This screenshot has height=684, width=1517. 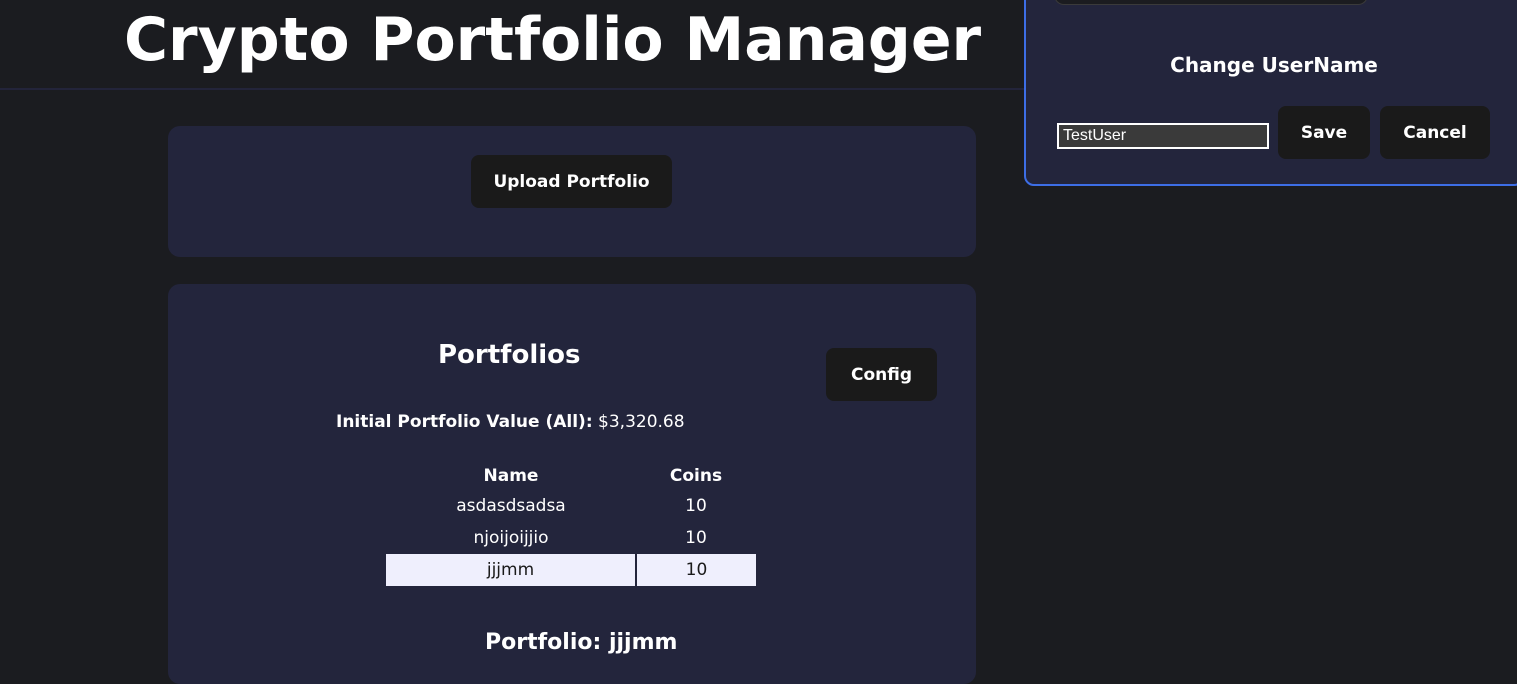 What do you see at coordinates (511, 506) in the screenshot?
I see `portfolio-name-cell: asdasdsadsa` at bounding box center [511, 506].